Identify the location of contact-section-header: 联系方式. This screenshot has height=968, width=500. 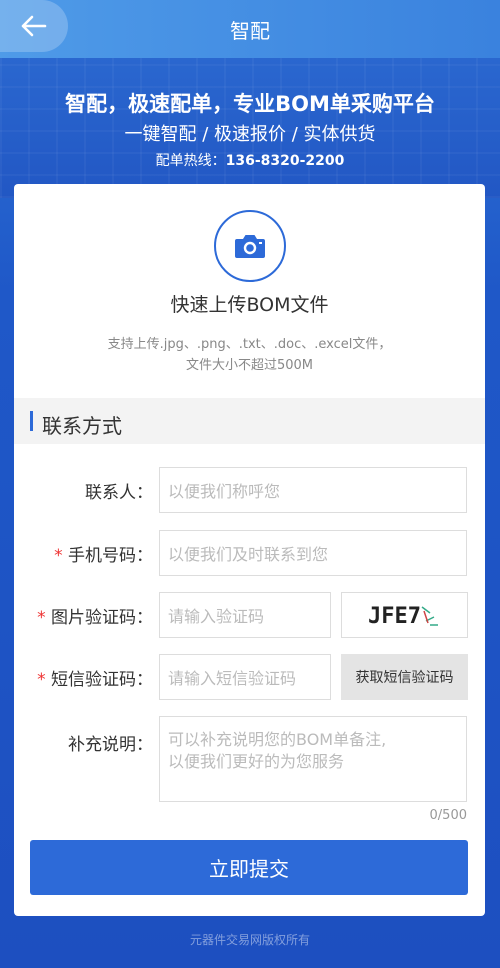
(249, 421).